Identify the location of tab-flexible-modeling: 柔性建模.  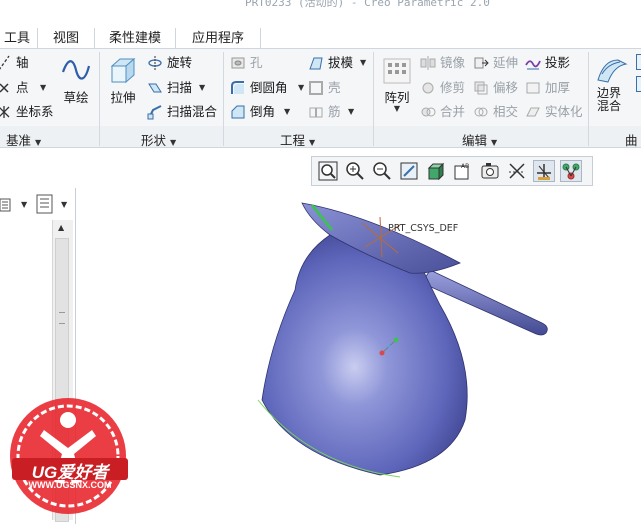
(134, 38).